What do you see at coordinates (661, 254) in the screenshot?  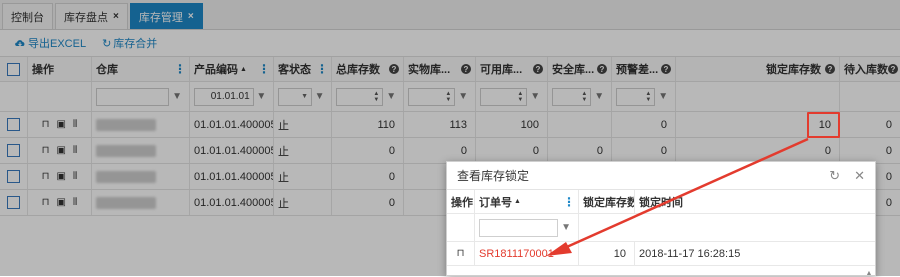 I see `table-row: ⊓ SR1811170001 10 2018-11-17 16:28:15` at bounding box center [661, 254].